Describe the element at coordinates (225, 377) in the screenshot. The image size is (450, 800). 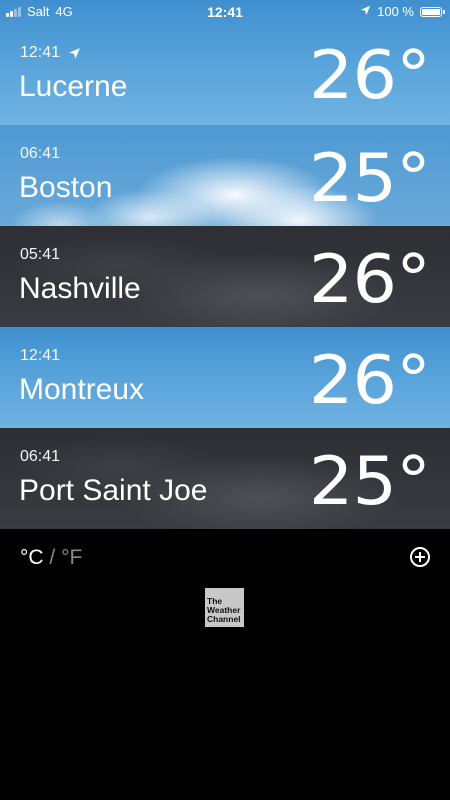
I see `city-row: 12:41 Montreux 26°` at that location.